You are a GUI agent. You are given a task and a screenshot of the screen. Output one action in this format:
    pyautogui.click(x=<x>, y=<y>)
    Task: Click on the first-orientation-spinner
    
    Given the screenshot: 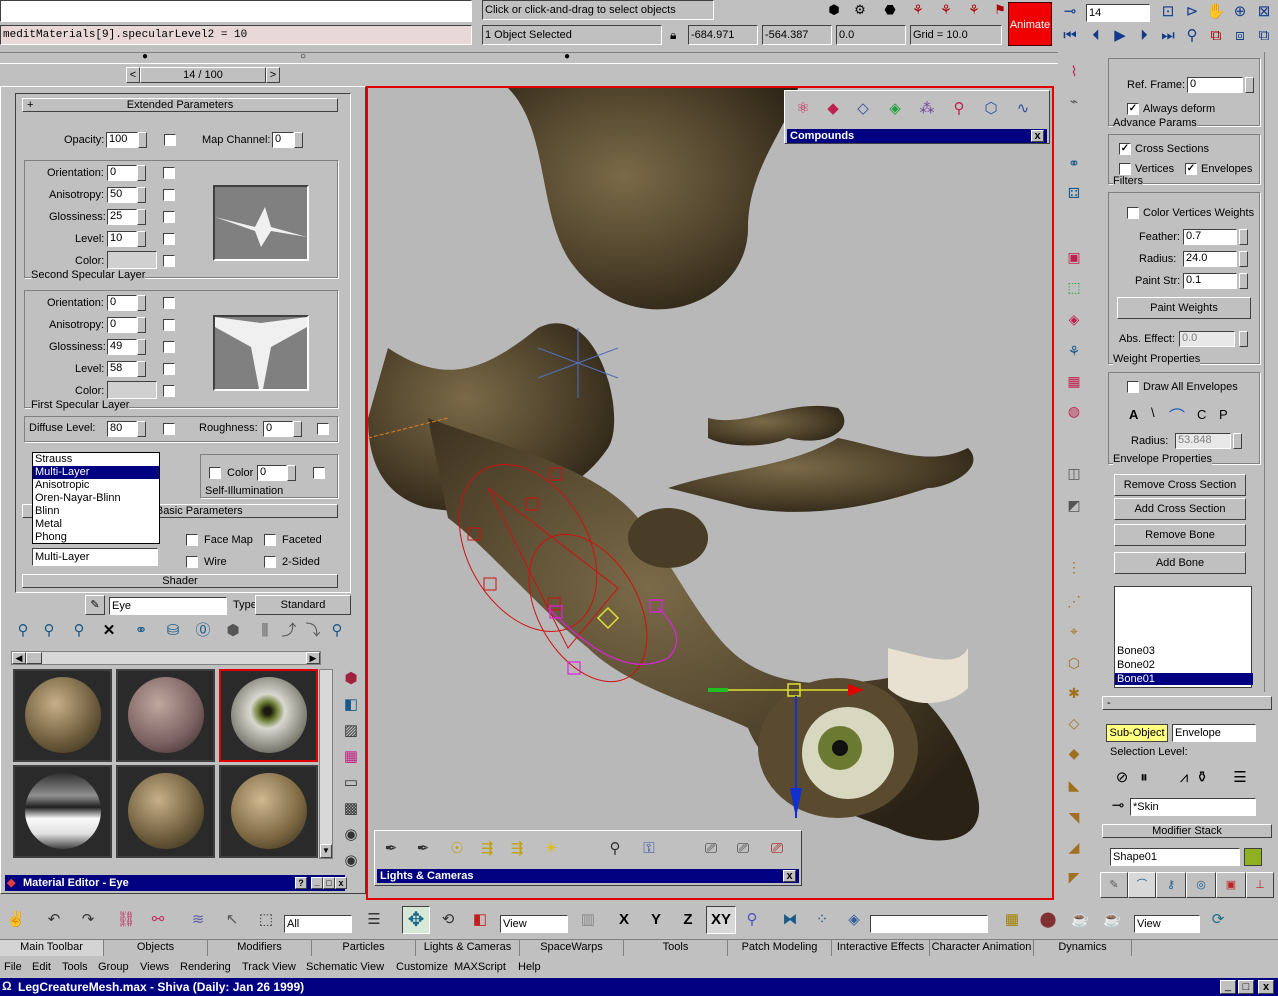 What is the action you would take?
    pyautogui.click(x=141, y=303)
    